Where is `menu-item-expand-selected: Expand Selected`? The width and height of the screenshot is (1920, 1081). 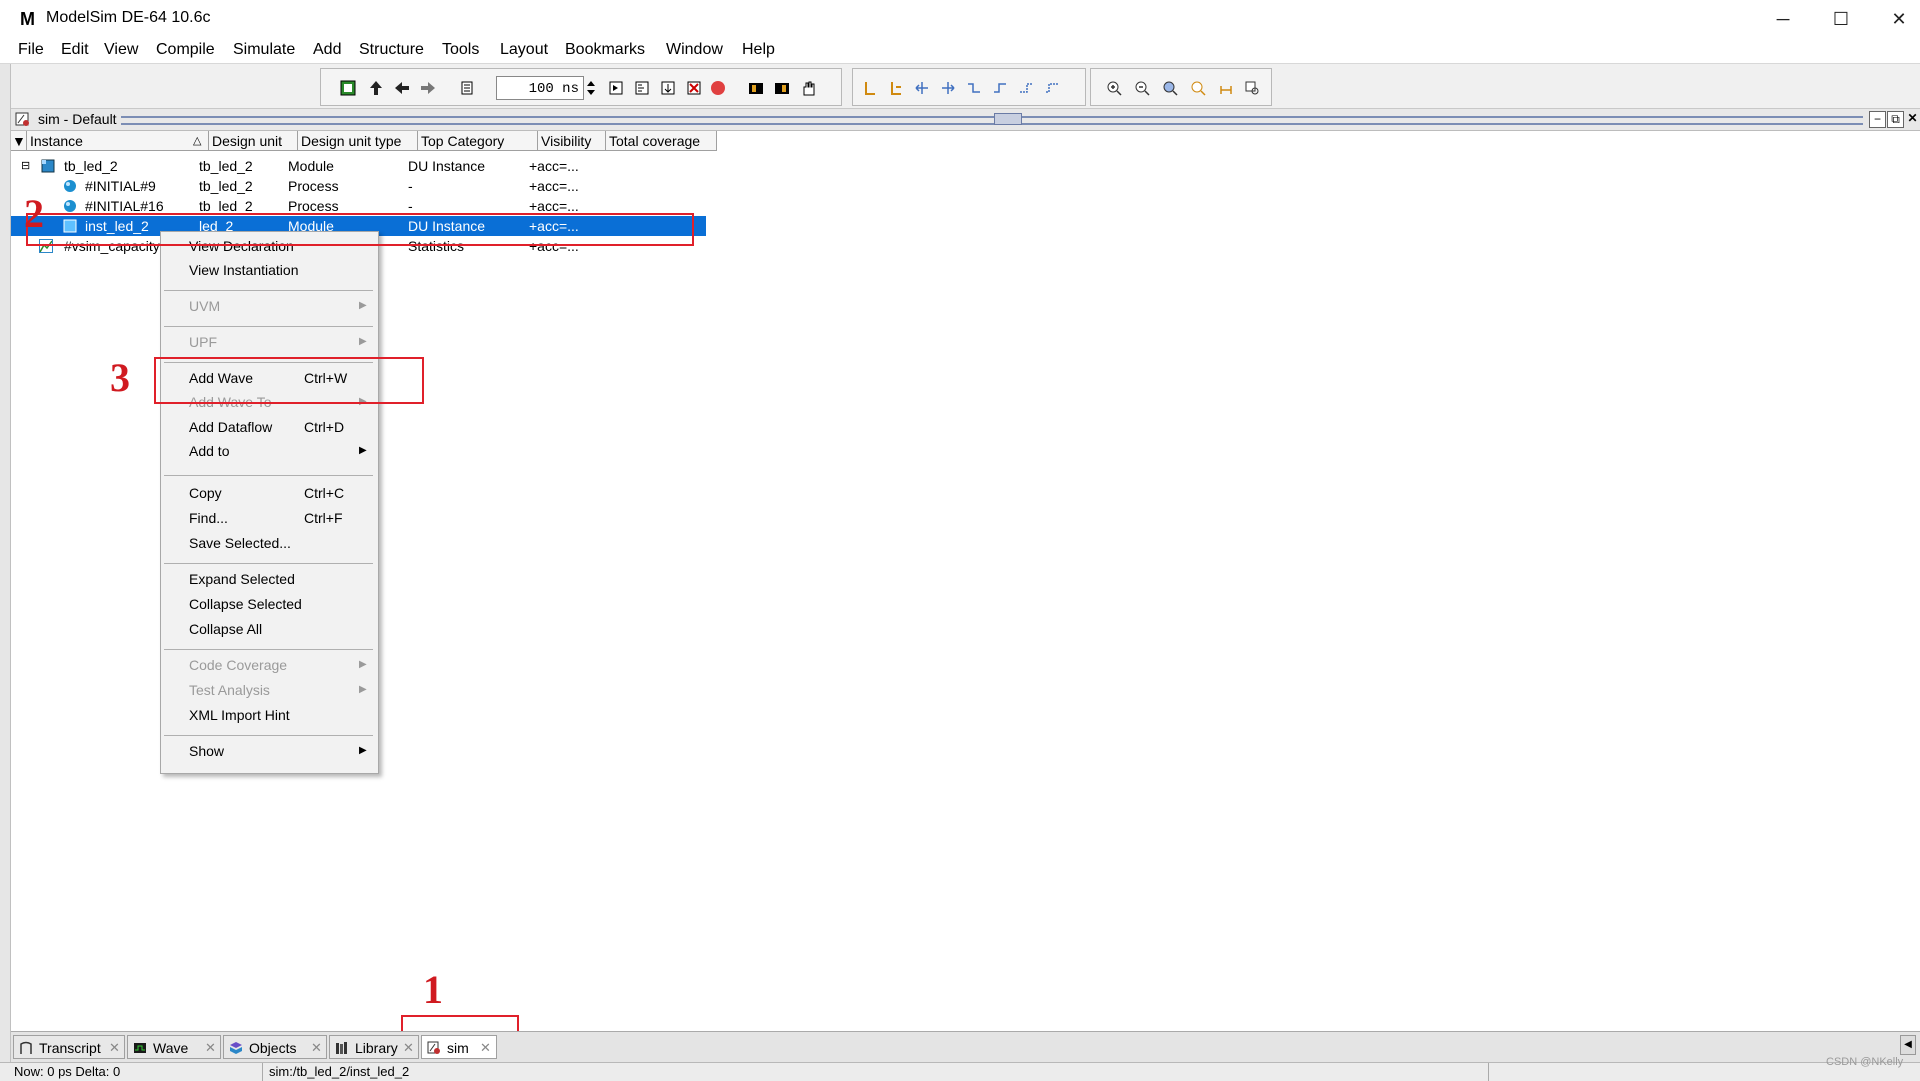
menu-item-expand-selected: Expand Selected is located at coordinates (279, 579).